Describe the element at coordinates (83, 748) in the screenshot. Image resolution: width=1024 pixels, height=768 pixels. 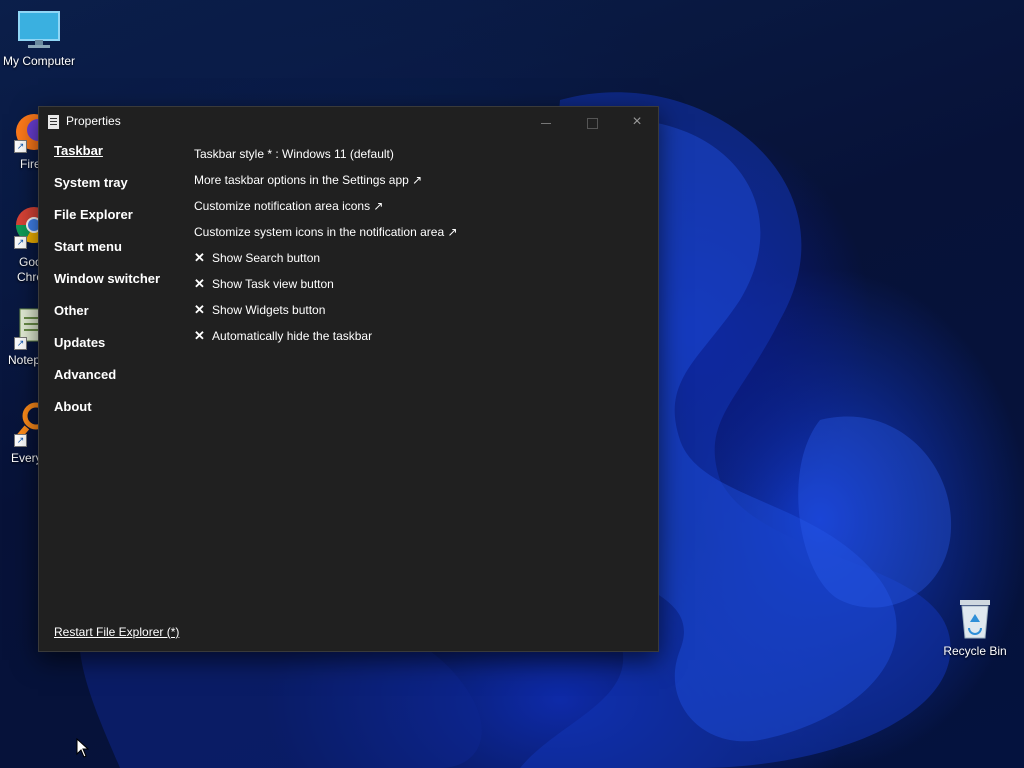
I see `mouse-cursor-icon` at that location.